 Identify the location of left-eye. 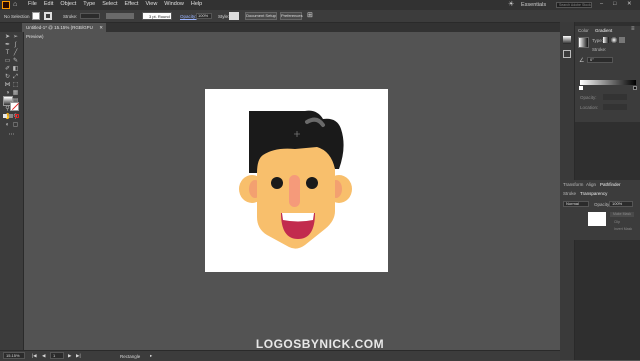
(277, 183).